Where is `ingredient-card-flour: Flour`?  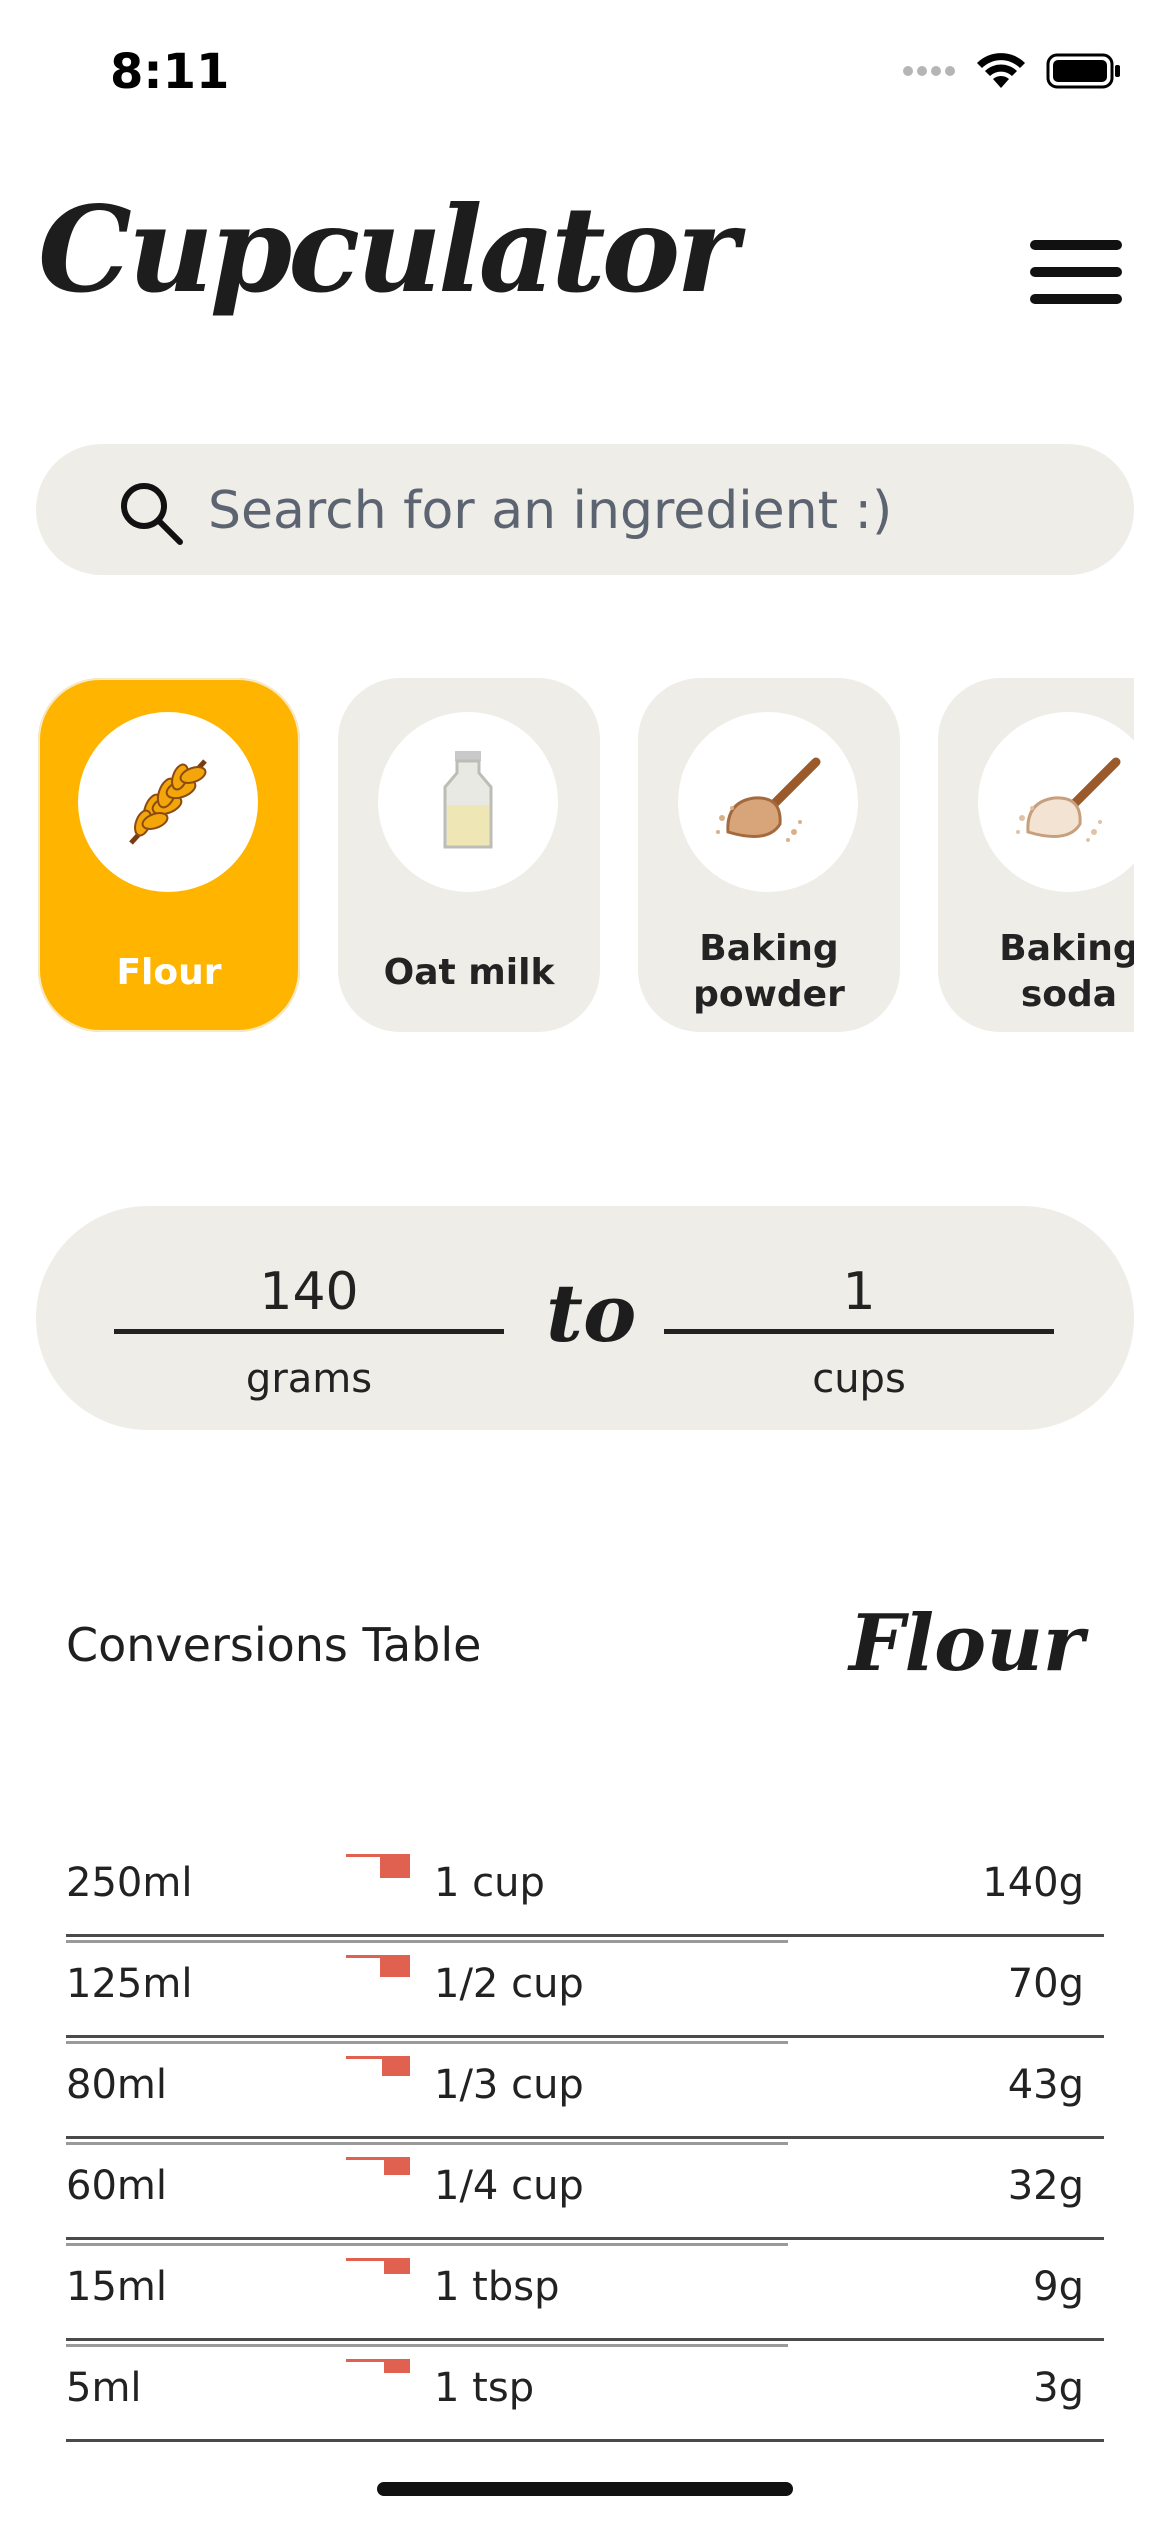 ingredient-card-flour: Flour is located at coordinates (169, 855).